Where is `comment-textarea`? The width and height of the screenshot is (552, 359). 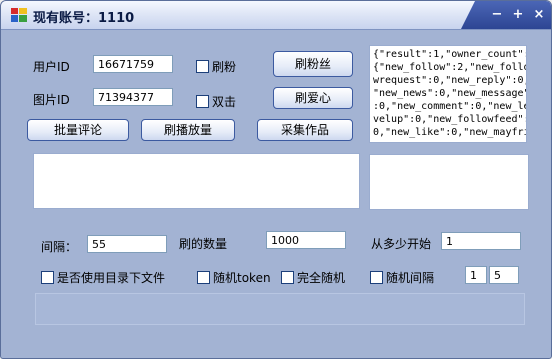
comment-textarea is located at coordinates (196, 181).